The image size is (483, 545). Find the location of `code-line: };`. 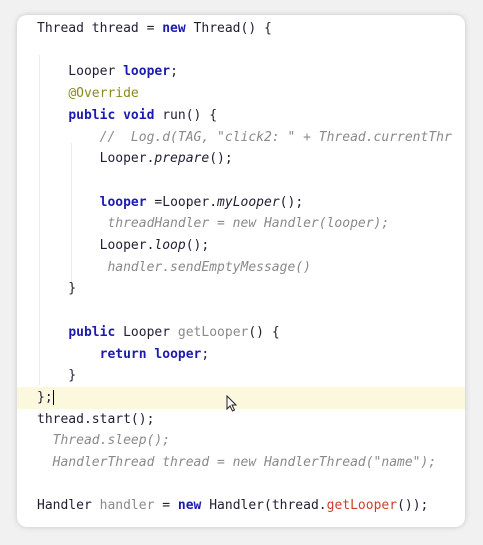

code-line: }; is located at coordinates (241, 397).